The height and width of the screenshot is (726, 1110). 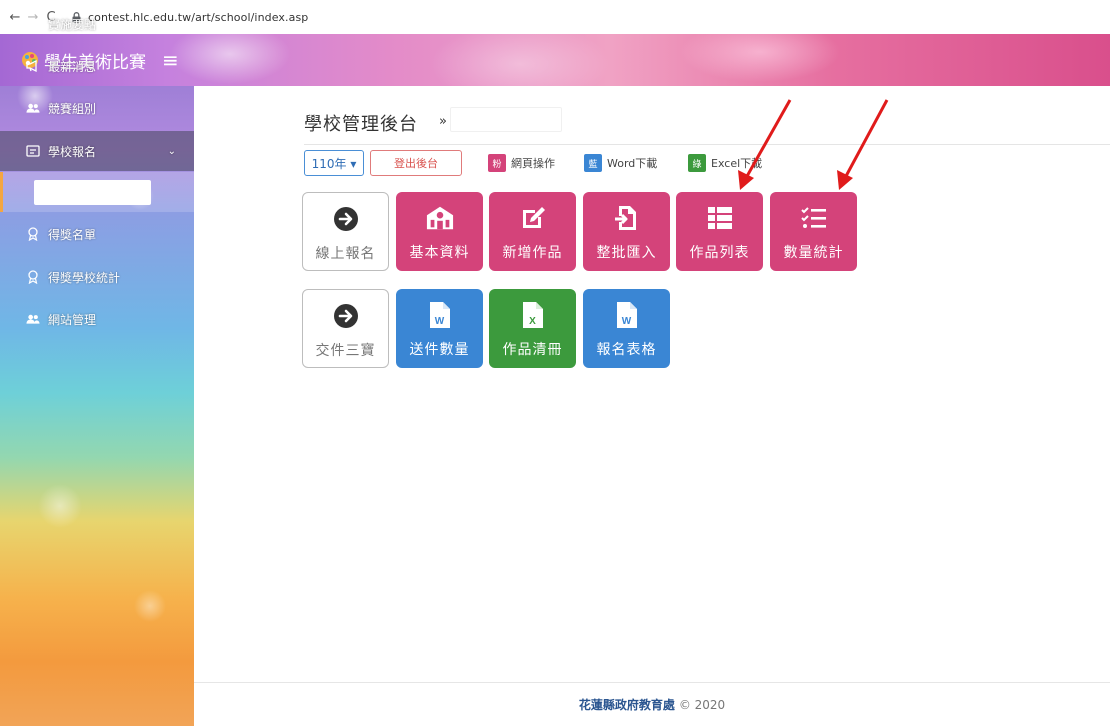 I want to click on work-list-button: 作品列表, so click(x=719, y=231).